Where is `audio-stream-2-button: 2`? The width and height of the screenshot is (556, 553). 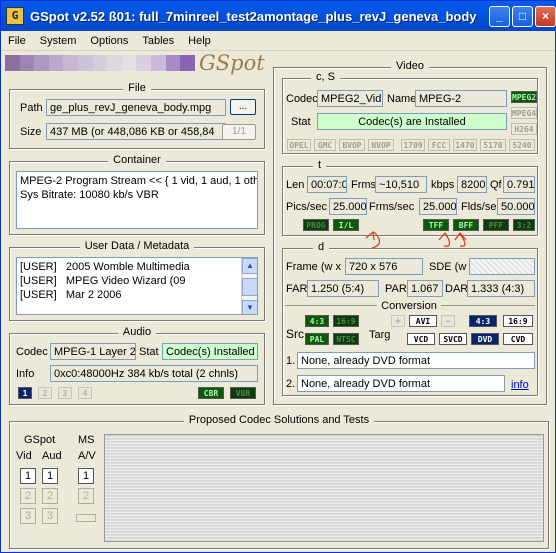 audio-stream-2-button: 2 is located at coordinates (45, 393).